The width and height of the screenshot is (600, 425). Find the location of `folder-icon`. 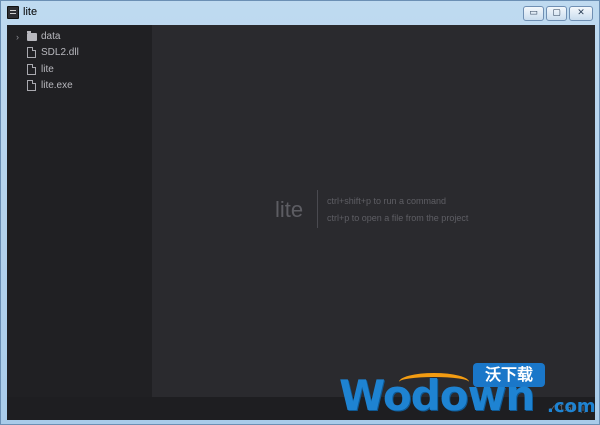

folder-icon is located at coordinates (32, 36).